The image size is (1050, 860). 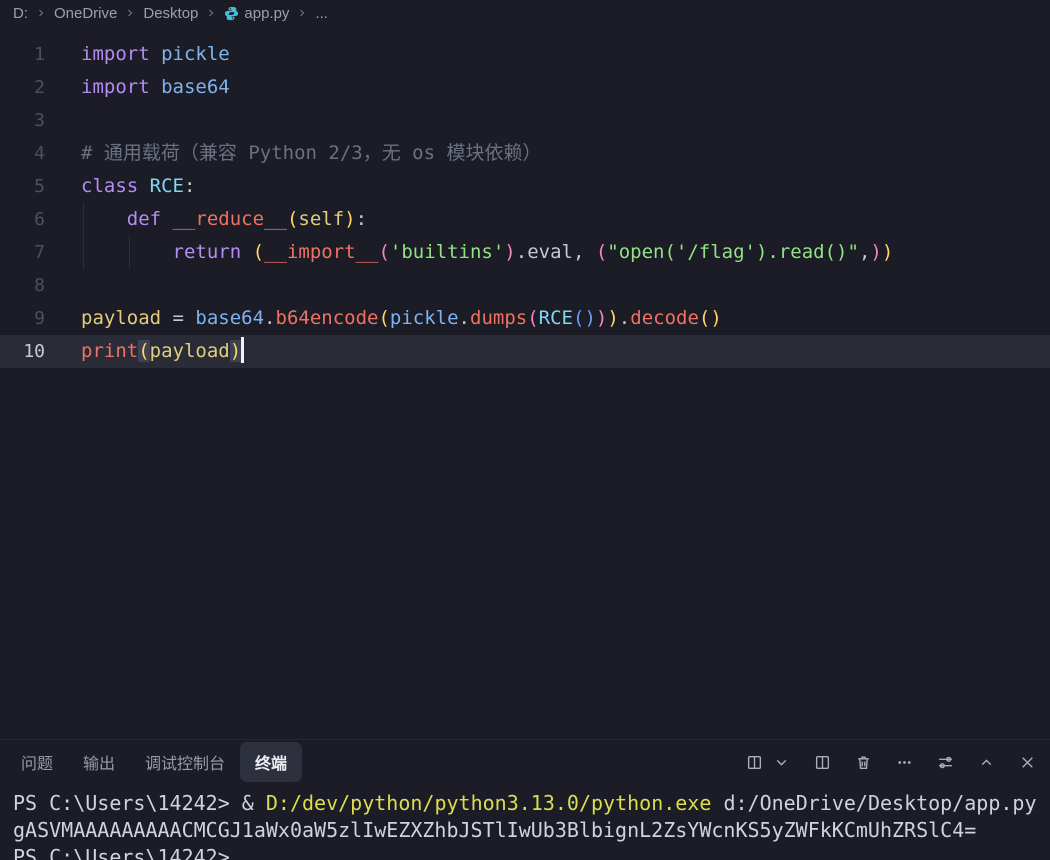 I want to click on terminal-line: PS C:\Users\14242>, so click(x=531, y=852).